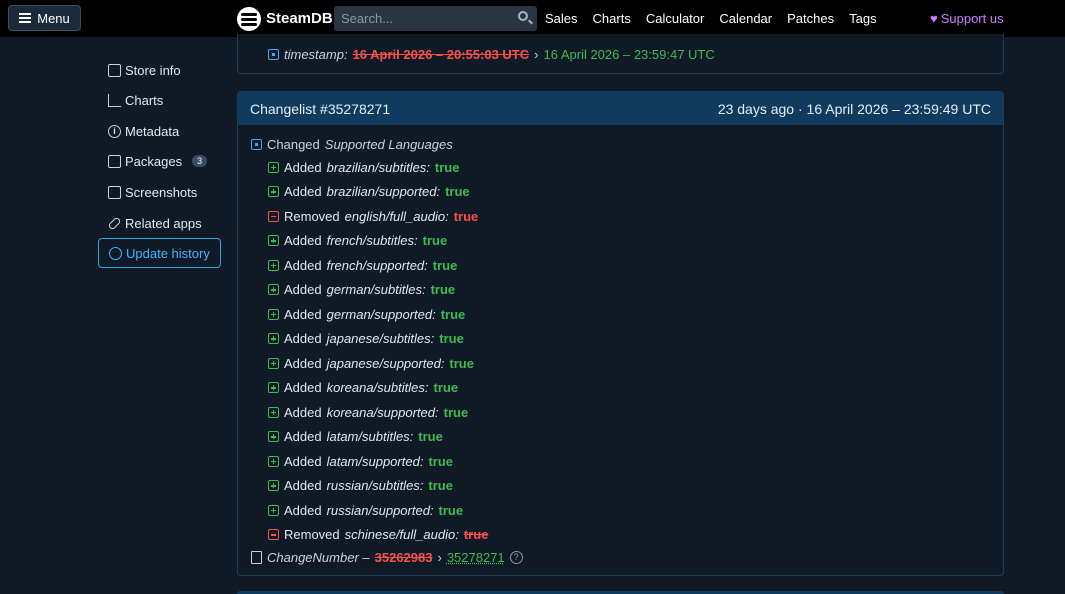  I want to click on change-key: koreana/subtitles:, so click(377, 388).